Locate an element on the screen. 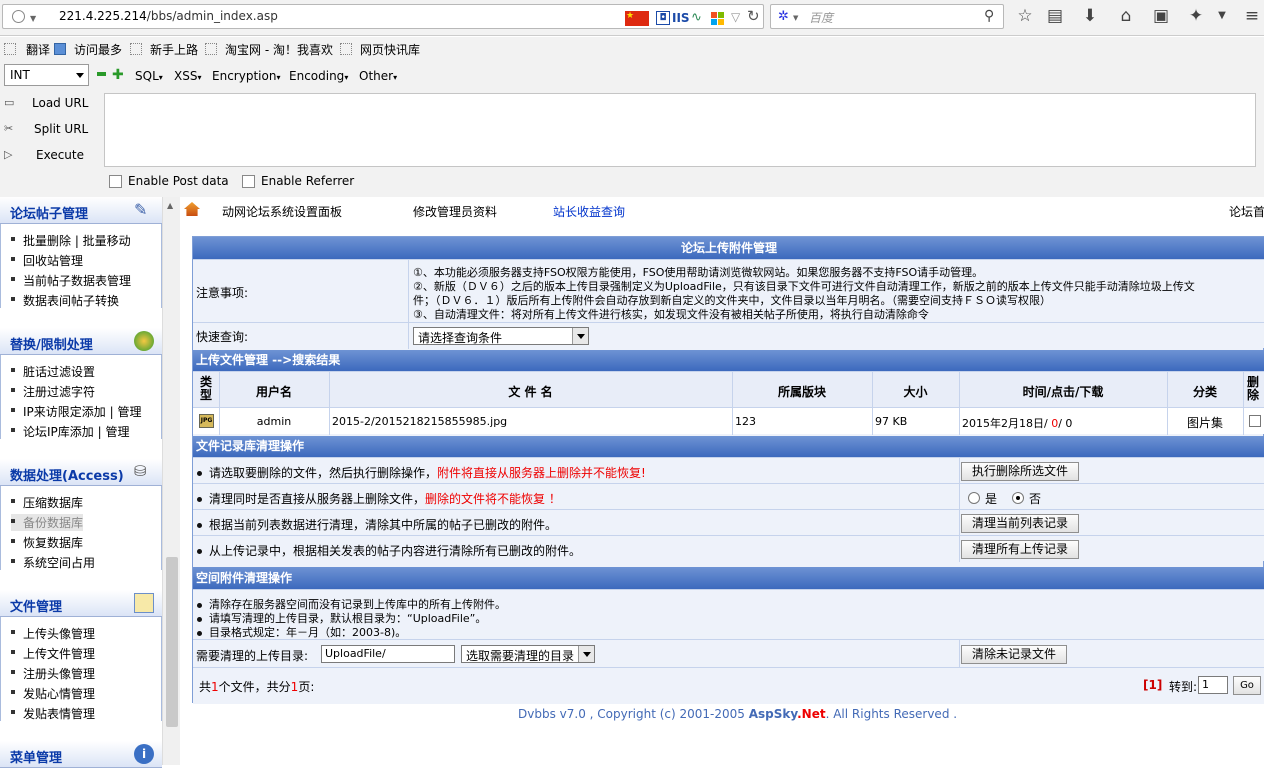 Image resolution: width=1264 pixels, height=768 pixels. sidebar-scrollbar: ▲ is located at coordinates (171, 481).